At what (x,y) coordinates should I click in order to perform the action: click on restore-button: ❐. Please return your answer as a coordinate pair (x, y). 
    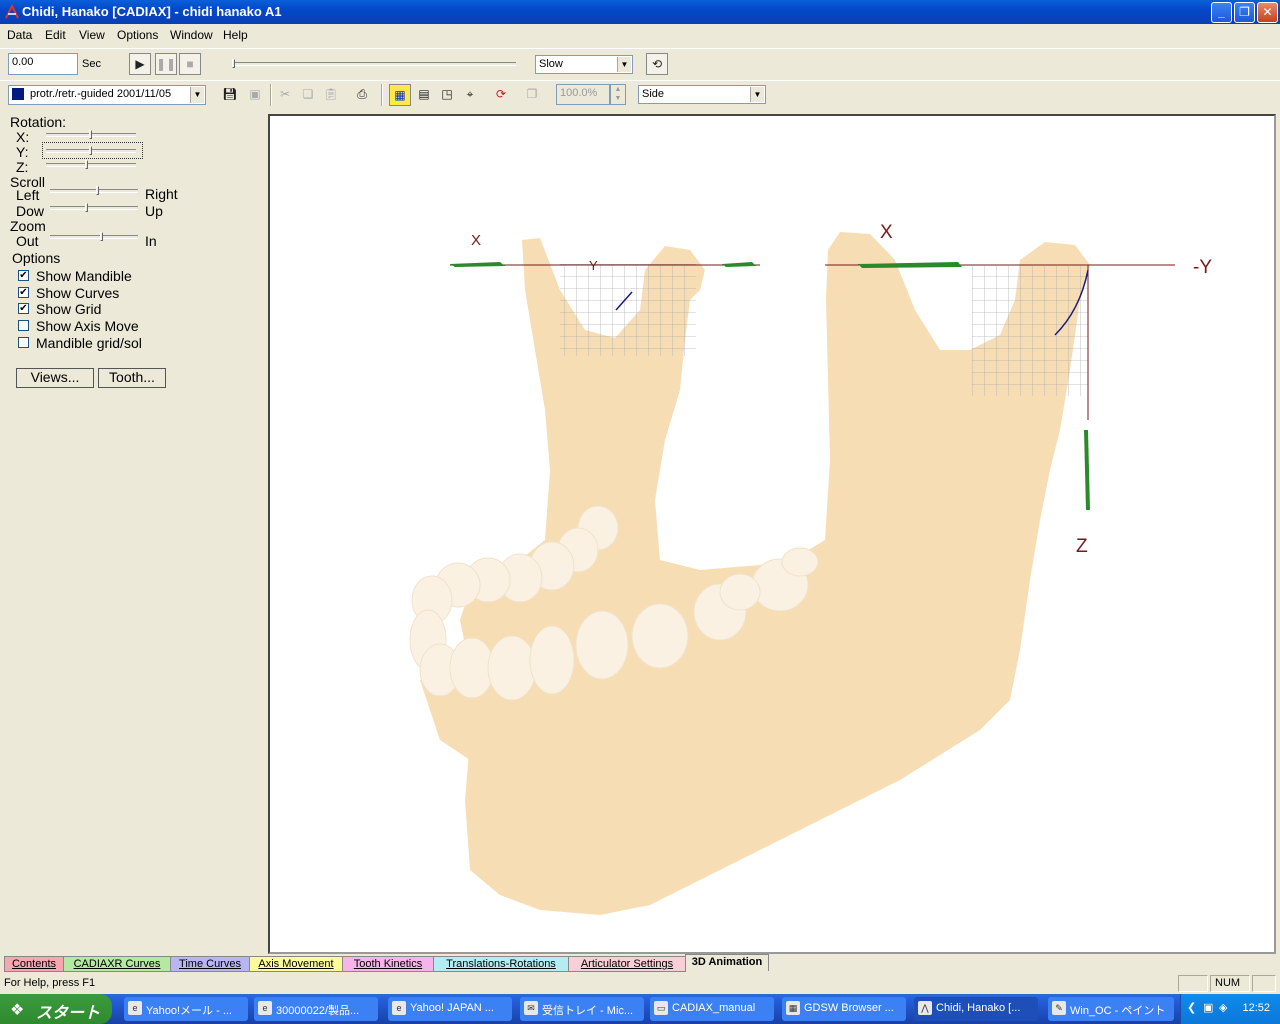
    Looking at the image, I should click on (1244, 12).